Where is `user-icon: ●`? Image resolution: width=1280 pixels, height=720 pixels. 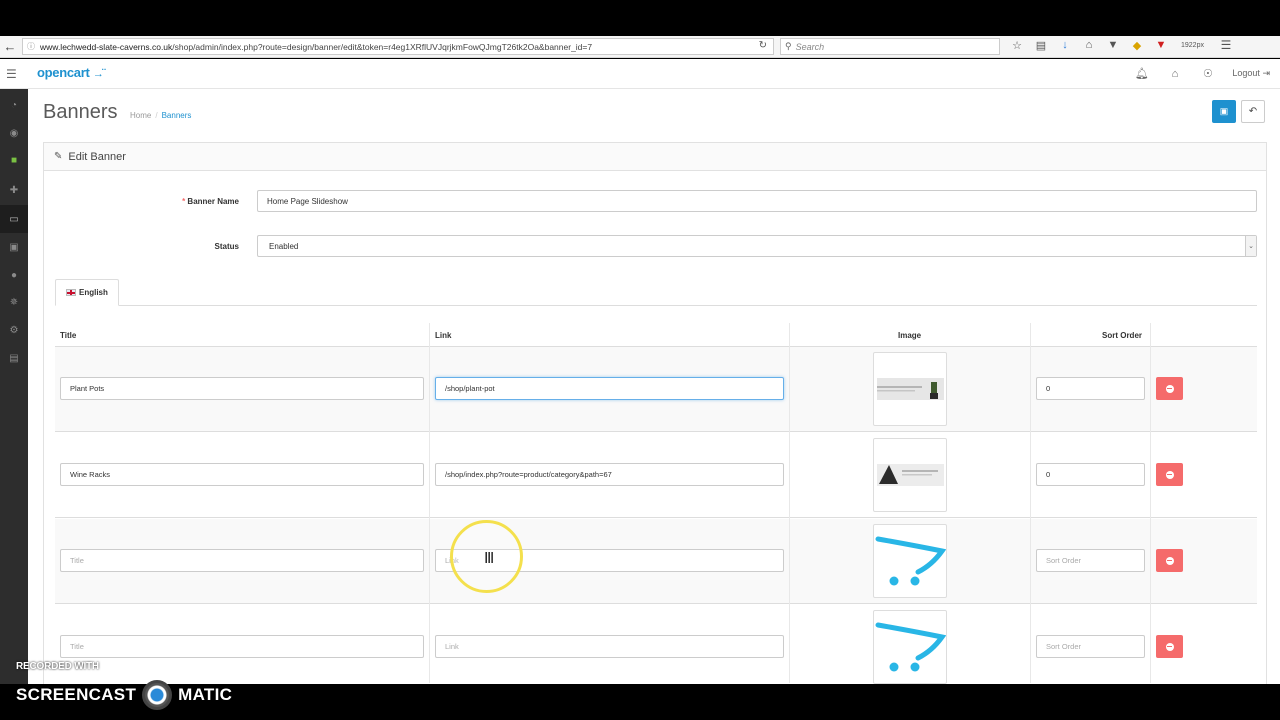
user-icon: ● is located at coordinates (14, 275).